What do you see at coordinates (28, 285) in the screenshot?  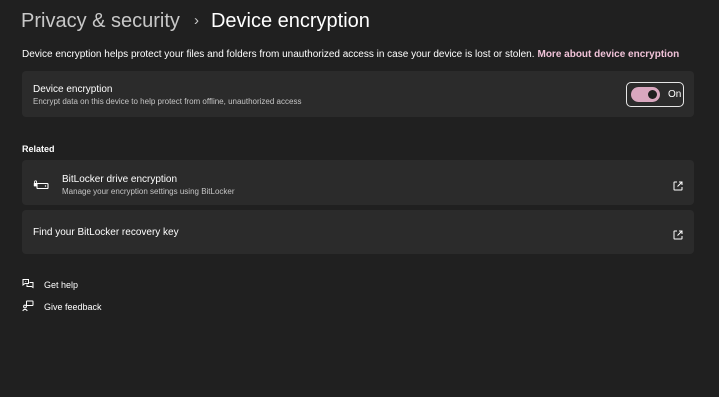 I see `help-chat-icon` at bounding box center [28, 285].